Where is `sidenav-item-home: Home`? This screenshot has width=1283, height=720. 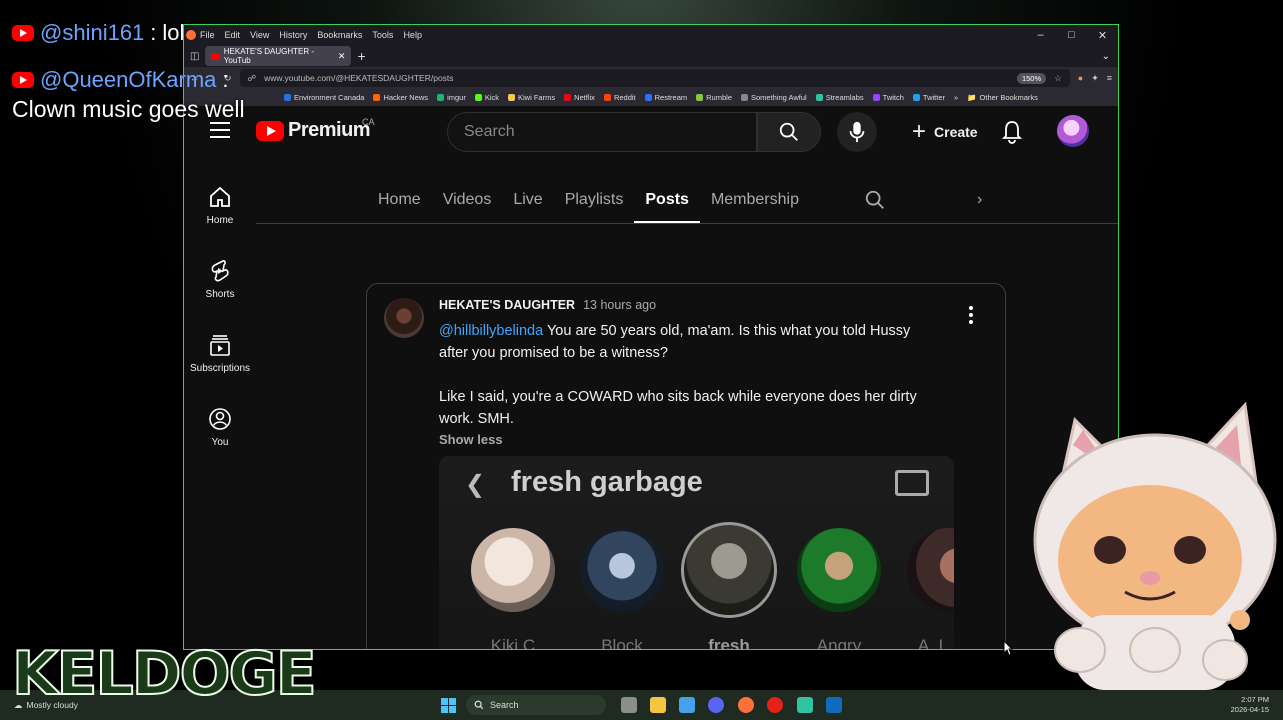 sidenav-item-home: Home is located at coordinates (220, 222).